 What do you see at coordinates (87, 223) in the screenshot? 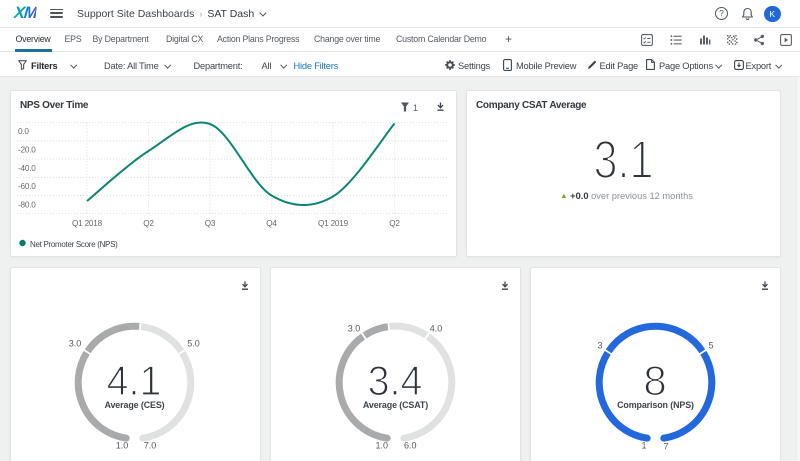
I see `svg-text: Q1 2018` at bounding box center [87, 223].